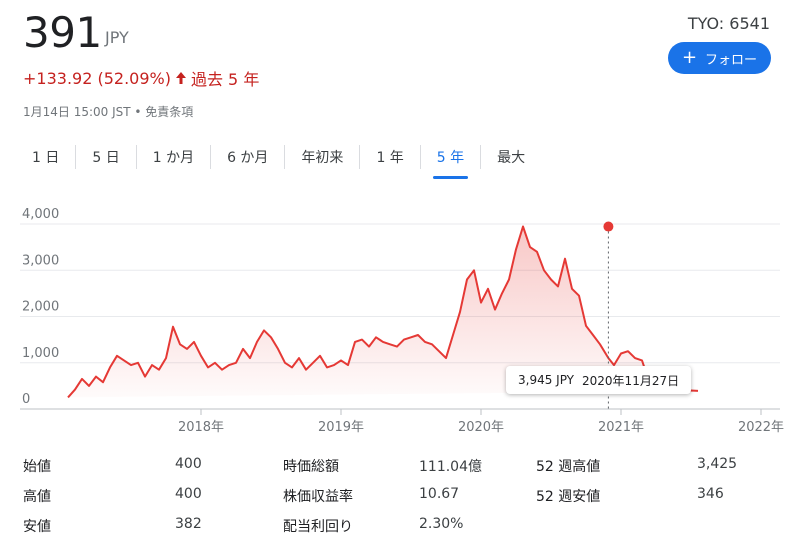  What do you see at coordinates (225, 79) in the screenshot?
I see `change-period: 過去 5 年` at bounding box center [225, 79].